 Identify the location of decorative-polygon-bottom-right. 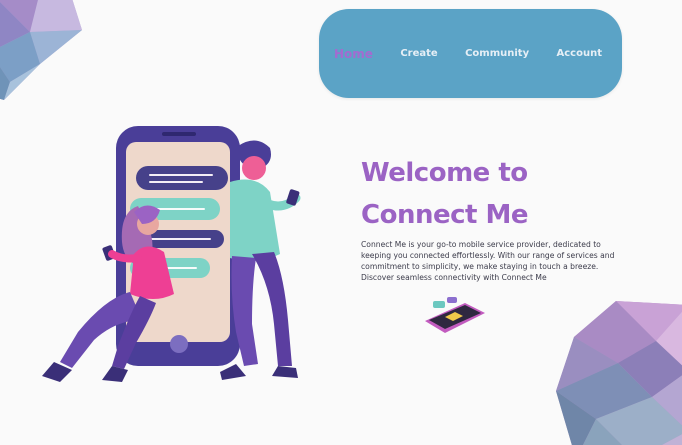
(619, 373).